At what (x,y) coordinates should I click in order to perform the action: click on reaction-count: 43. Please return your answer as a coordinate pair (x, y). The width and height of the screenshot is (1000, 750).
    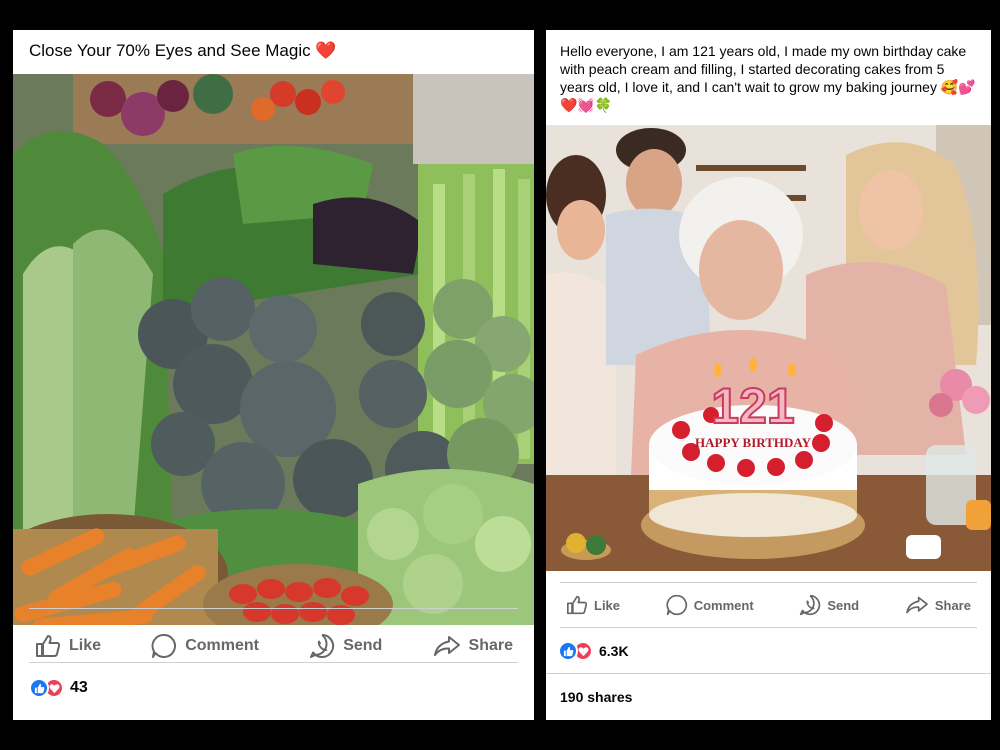
    Looking at the image, I should click on (79, 687).